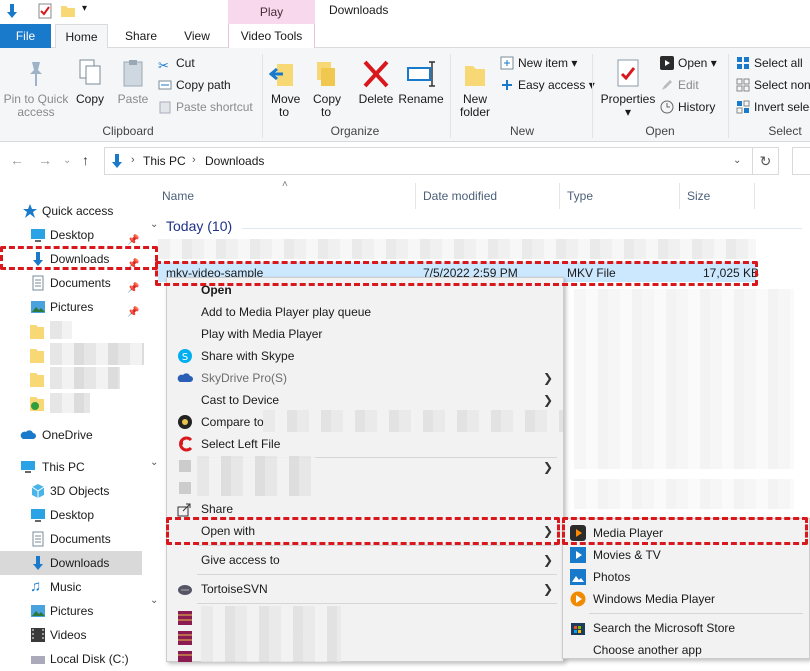 The width and height of the screenshot is (810, 671). Describe the element at coordinates (285, 184) in the screenshot. I see `sort-ascending-icon: ˄` at that location.